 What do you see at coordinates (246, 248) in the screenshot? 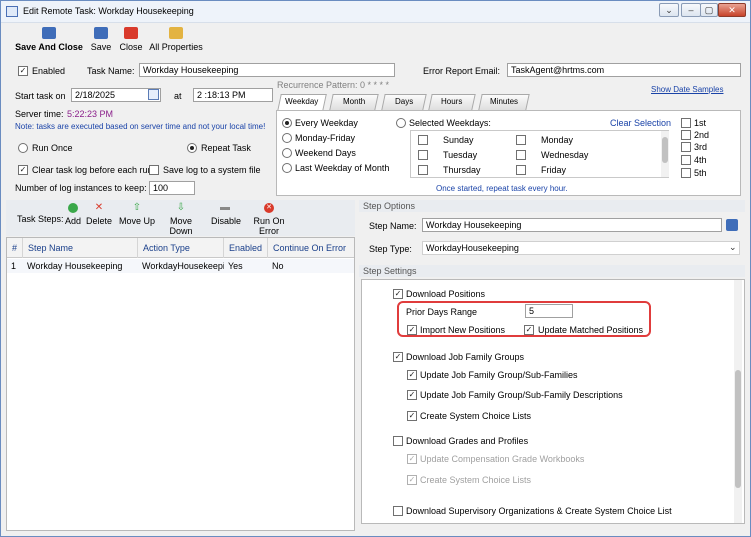
I see `col-enabled: Enabled` at bounding box center [246, 248].